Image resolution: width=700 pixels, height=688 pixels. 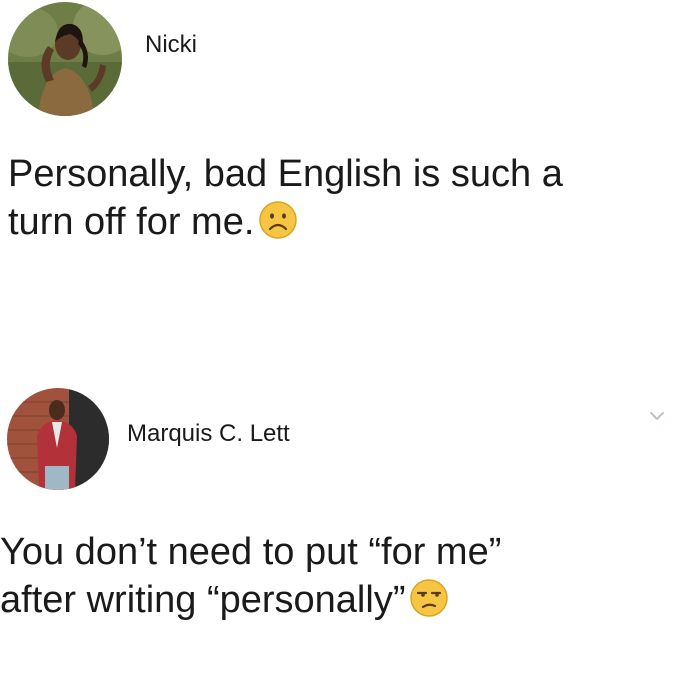 I want to click on chevron-down-icon, so click(x=657, y=416).